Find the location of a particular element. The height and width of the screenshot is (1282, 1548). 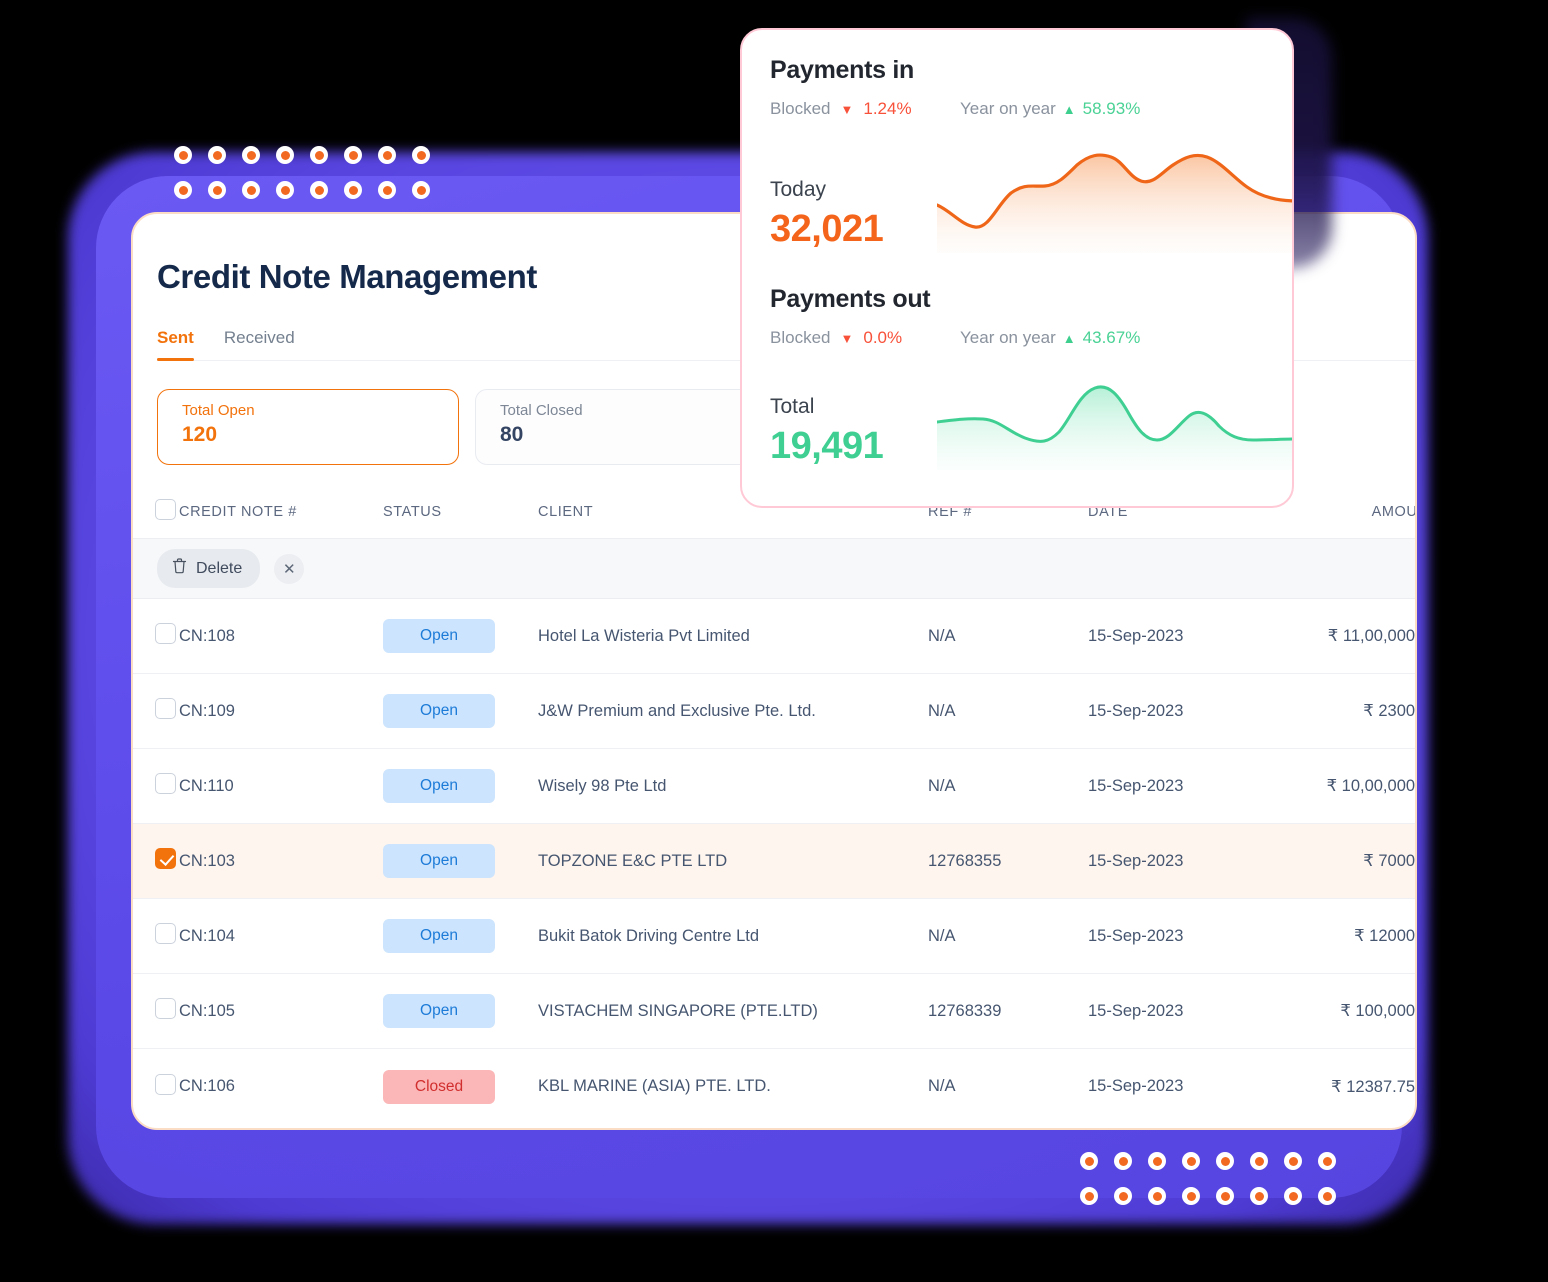

cell-client: KBL MARINE (ASIA) PTE. LTD. is located at coordinates (654, 1086).